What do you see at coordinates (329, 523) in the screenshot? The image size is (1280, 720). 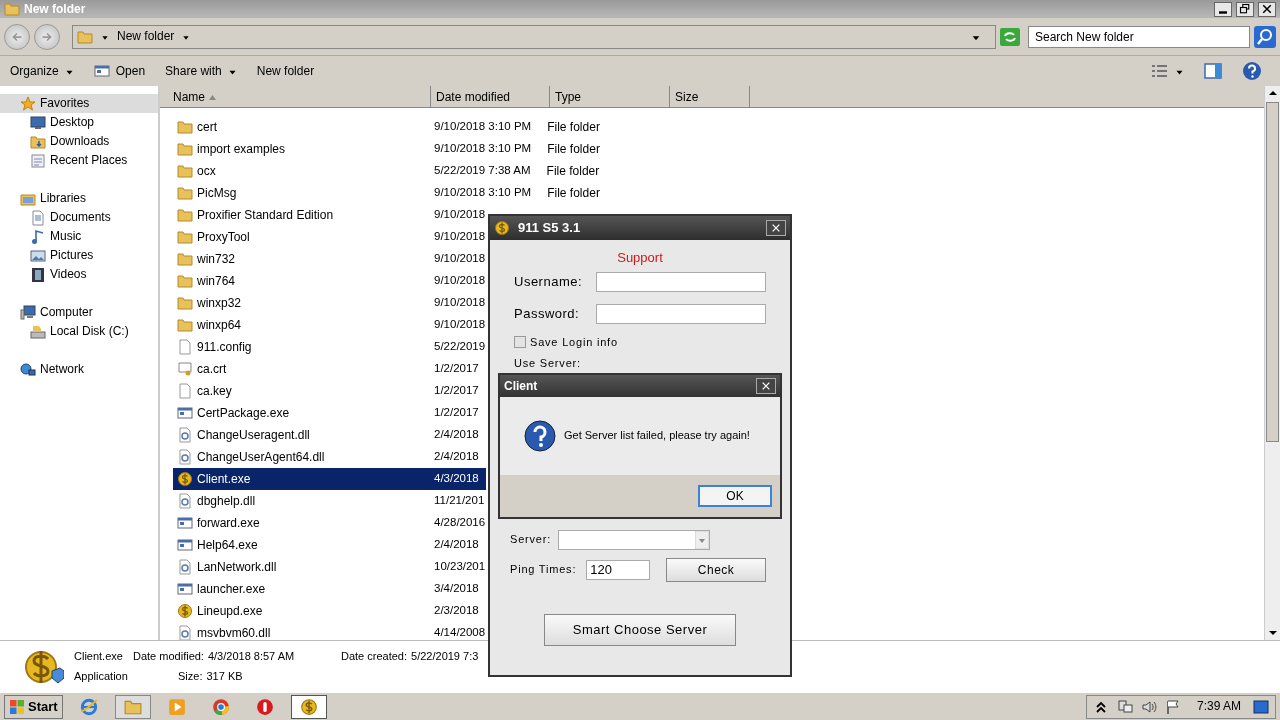 I see `file-row: forward.exe 4/28/2016` at bounding box center [329, 523].